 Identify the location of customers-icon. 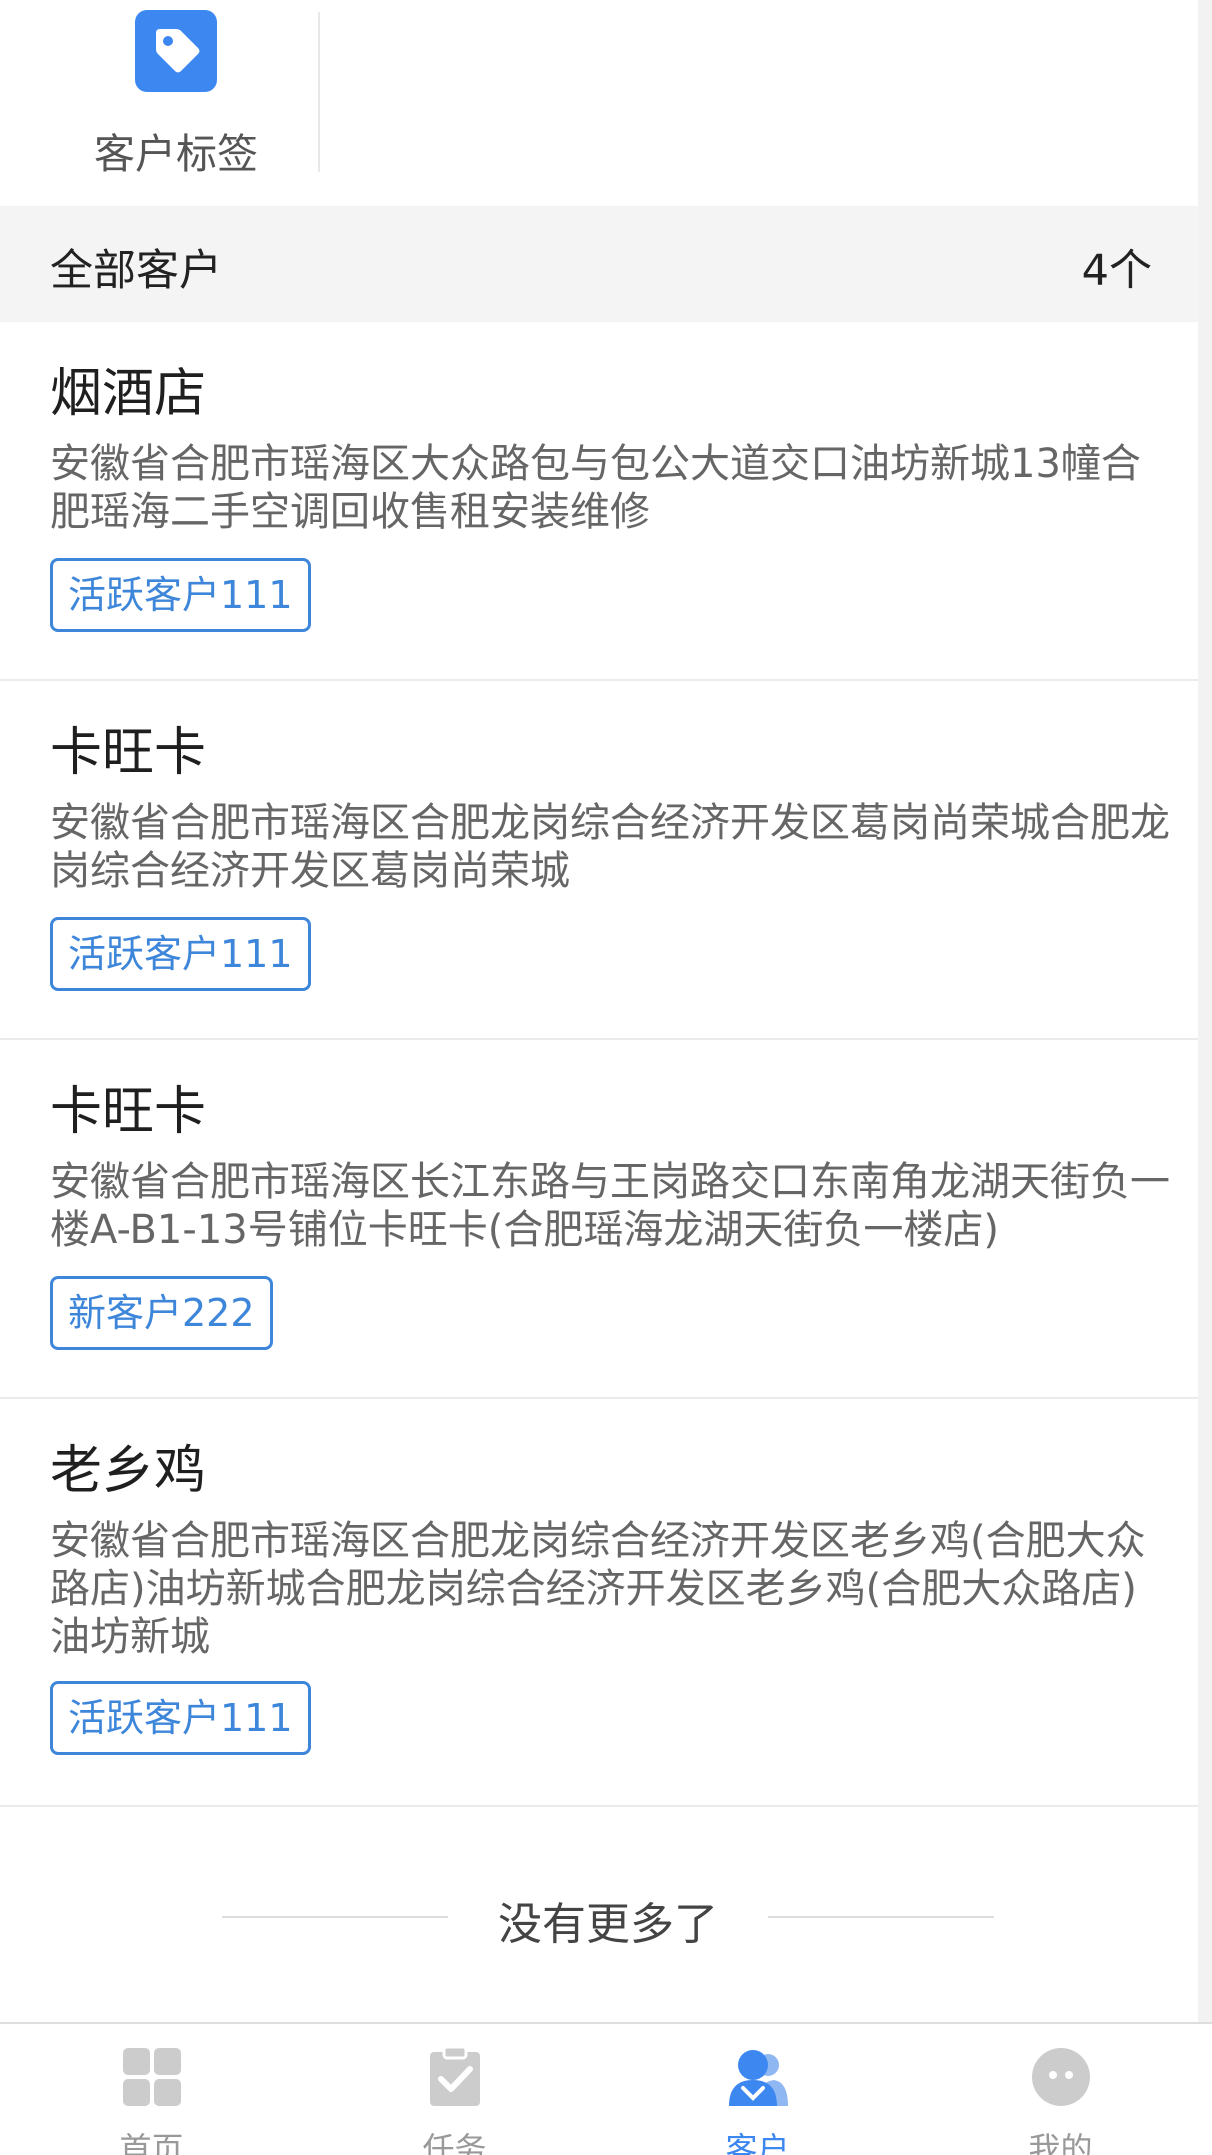
(758, 2078).